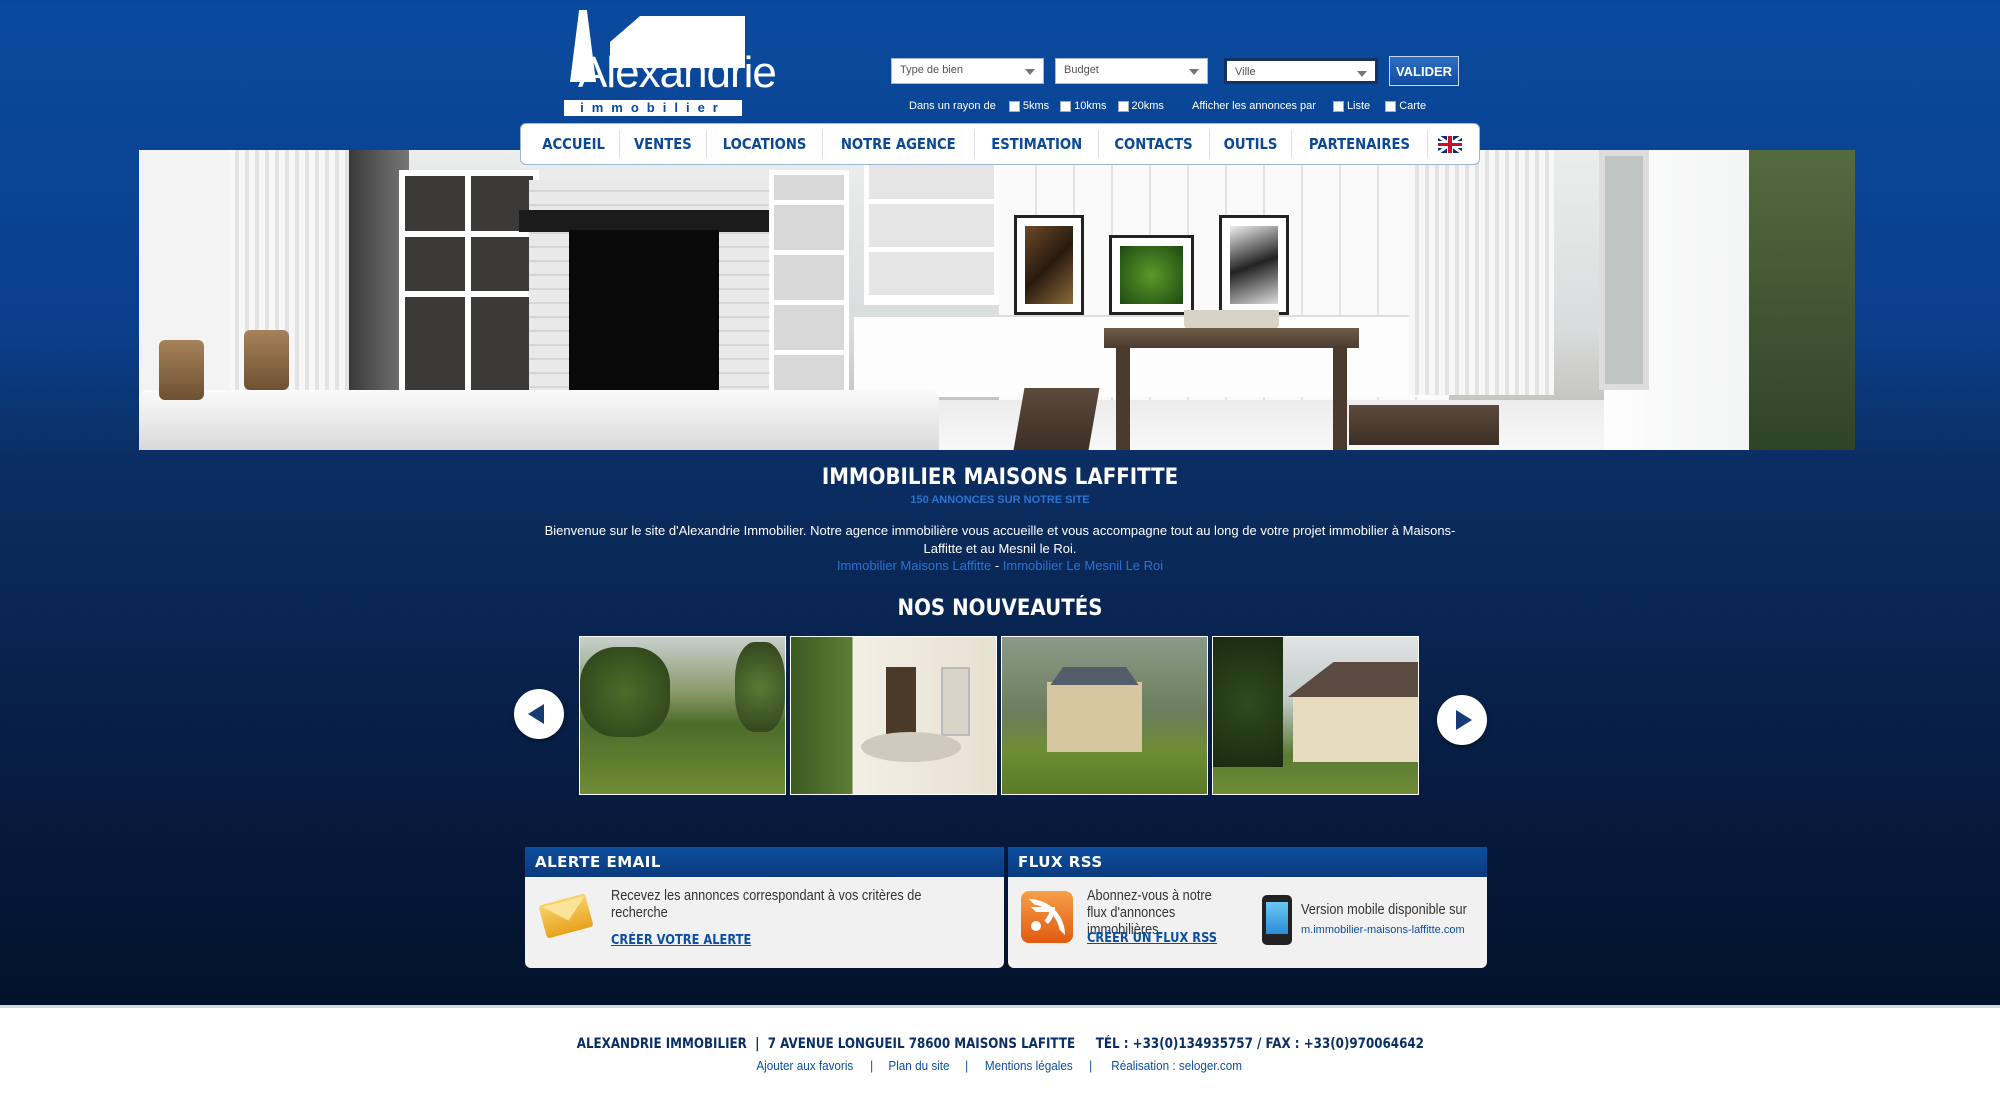  I want to click on type-bien-label: Type de bien, so click(931, 70).